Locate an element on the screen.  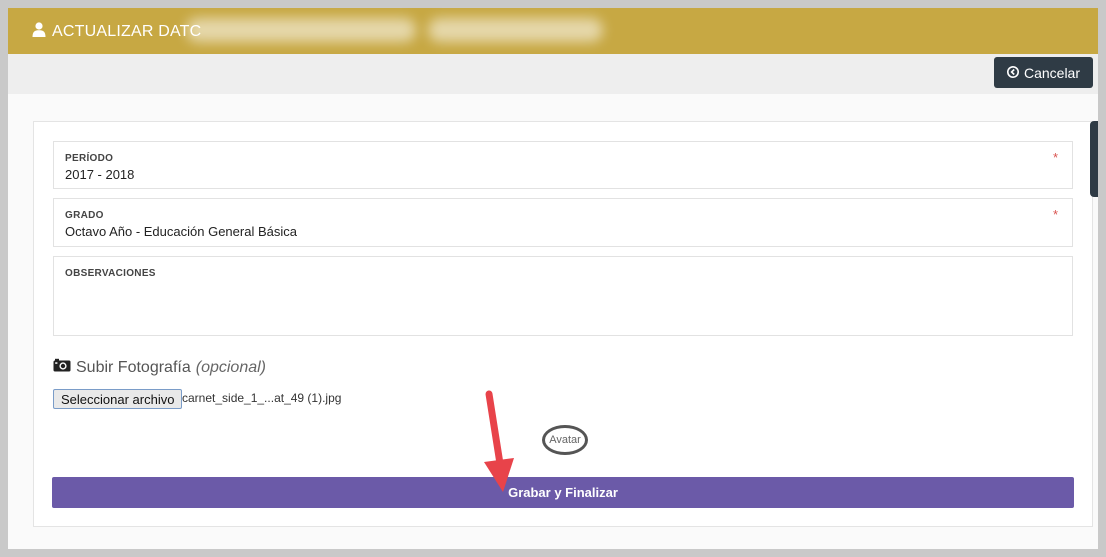
avatar-alt-text: Avatar is located at coordinates (565, 440).